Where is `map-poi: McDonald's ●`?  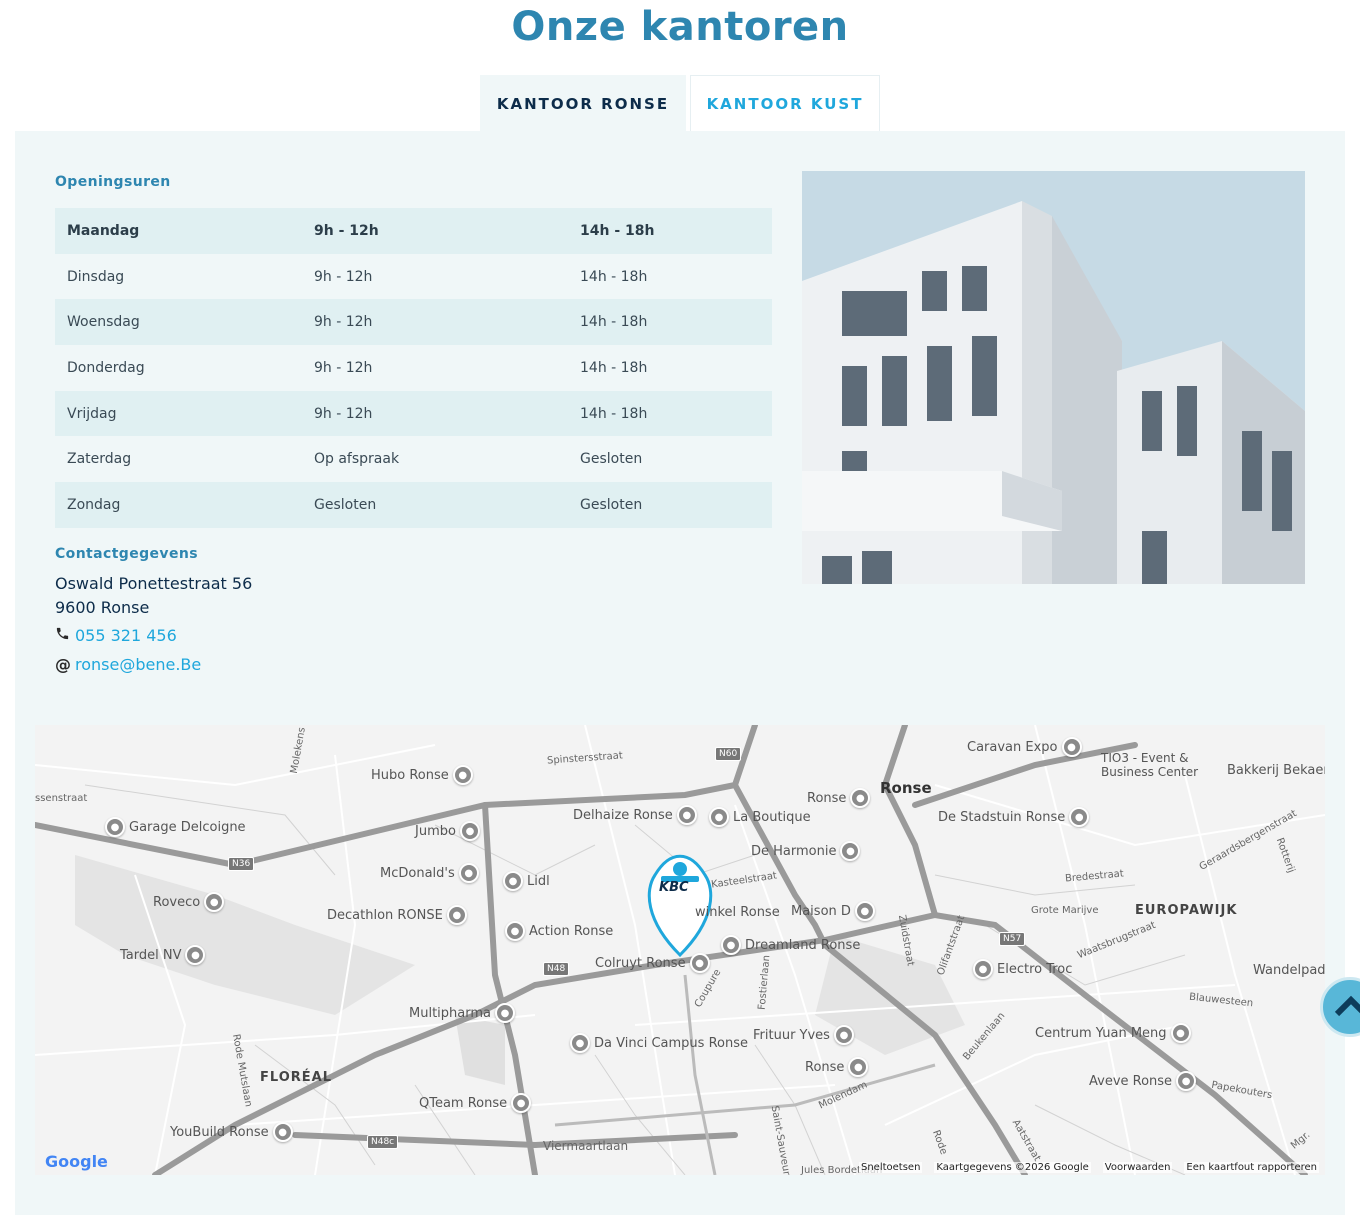
map-poi: McDonald's ● is located at coordinates (429, 873).